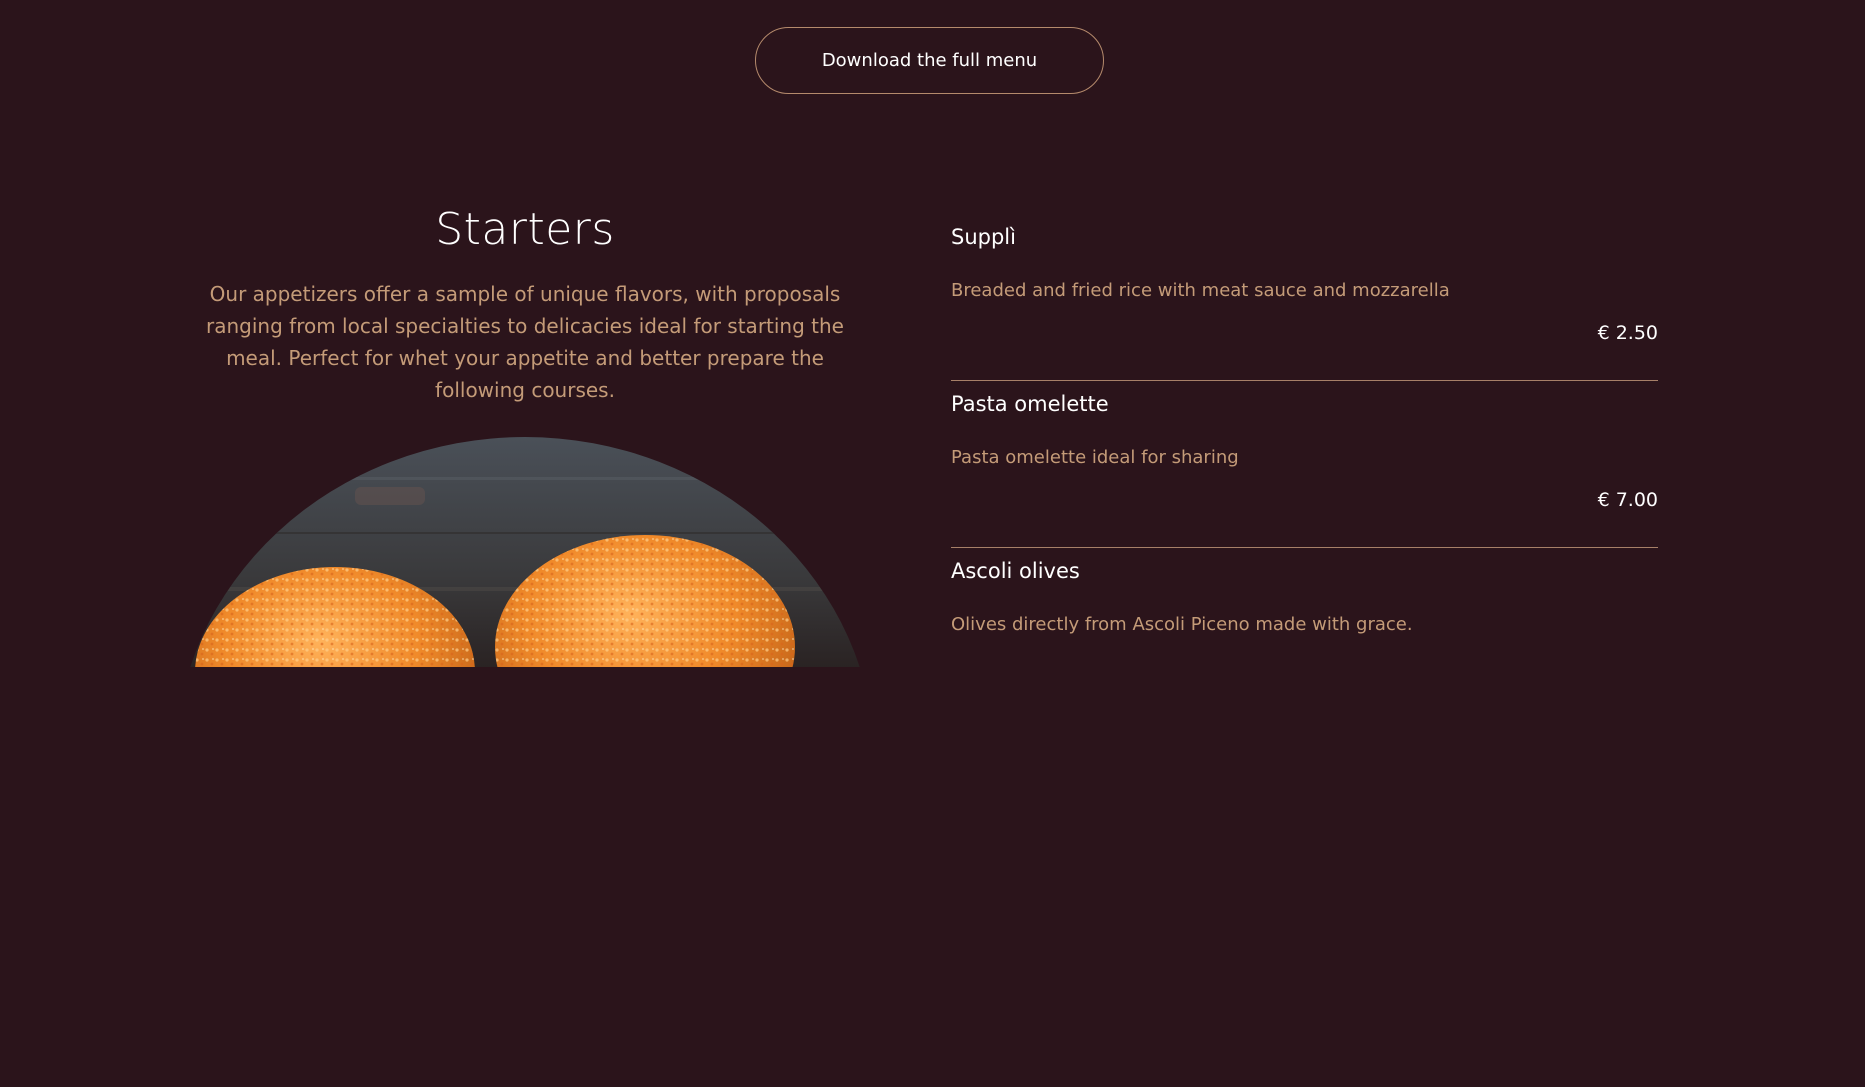  I want to click on download-full-menu-button: Download the full menu, so click(929, 60).